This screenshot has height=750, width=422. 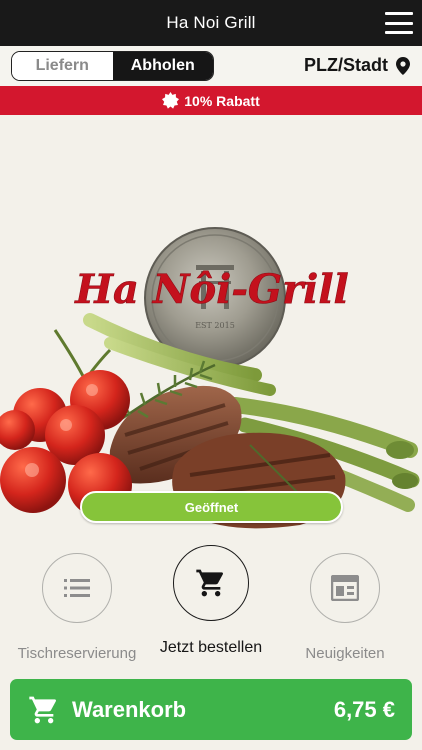 I want to click on news-icon, so click(x=345, y=588).